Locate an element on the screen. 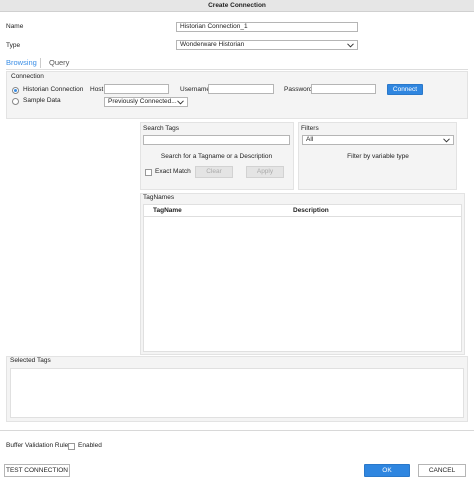 This screenshot has width=474, height=483. password-label: Password is located at coordinates (298, 89).